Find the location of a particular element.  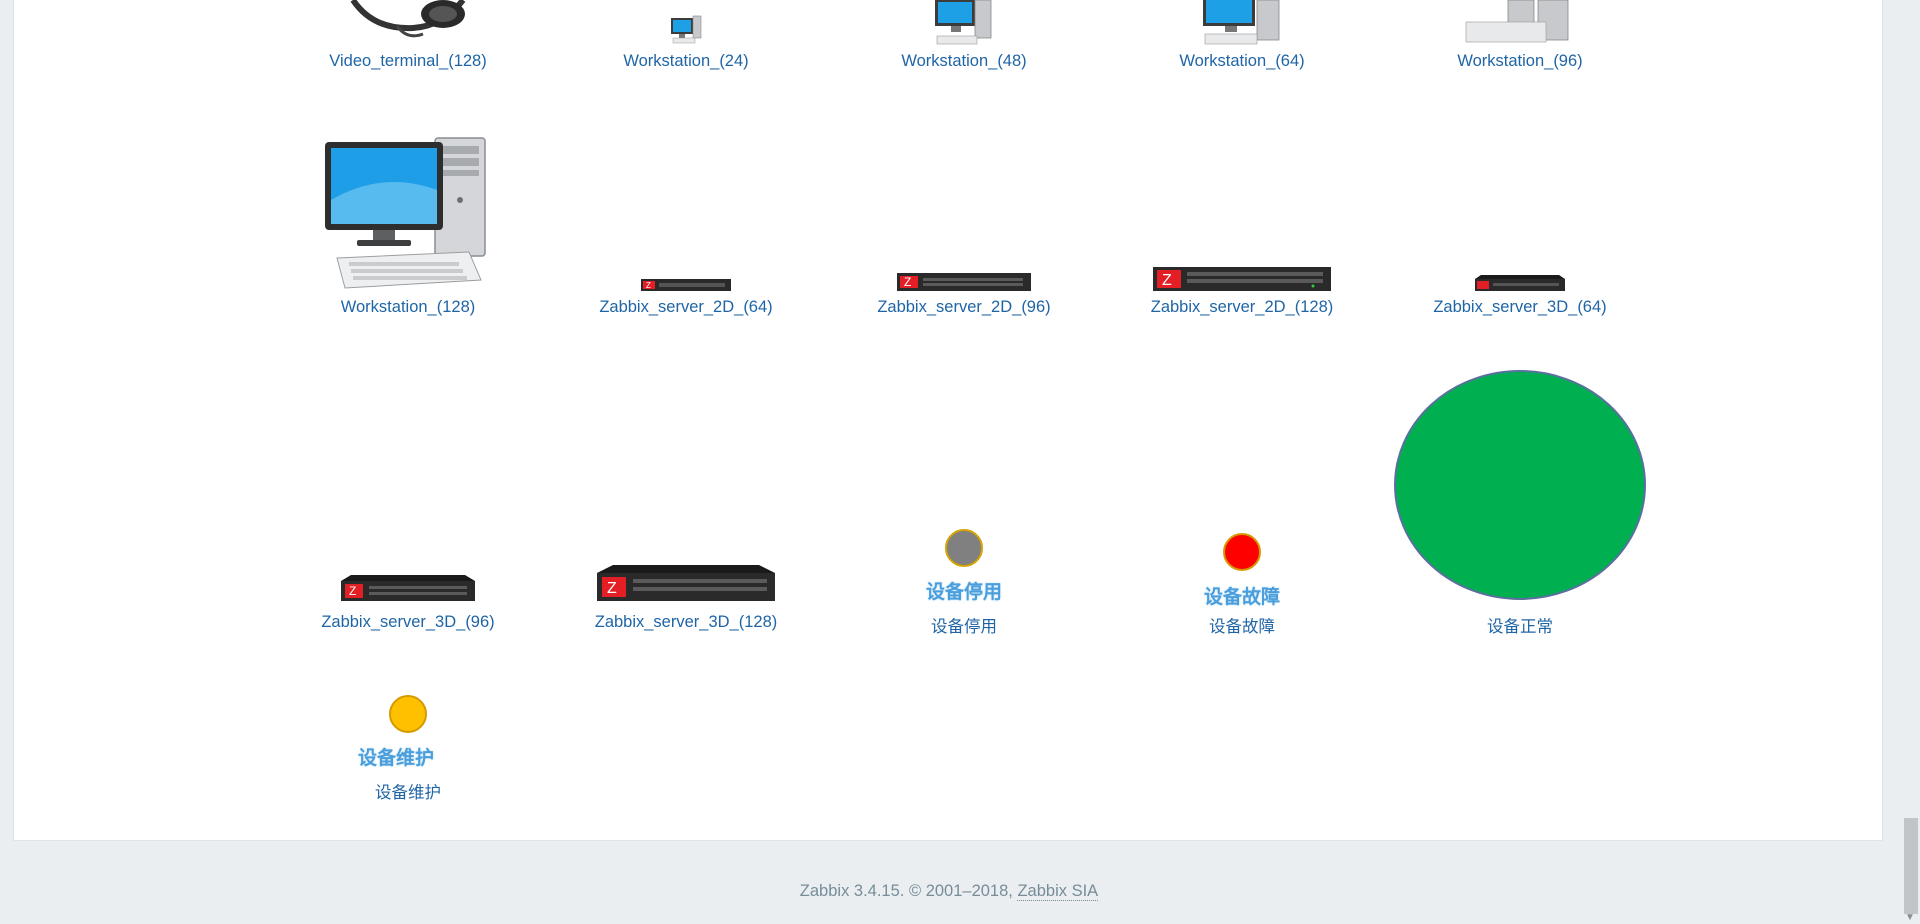

map-element-label: Zabbix_server_2D_(64) is located at coordinates (686, 307).